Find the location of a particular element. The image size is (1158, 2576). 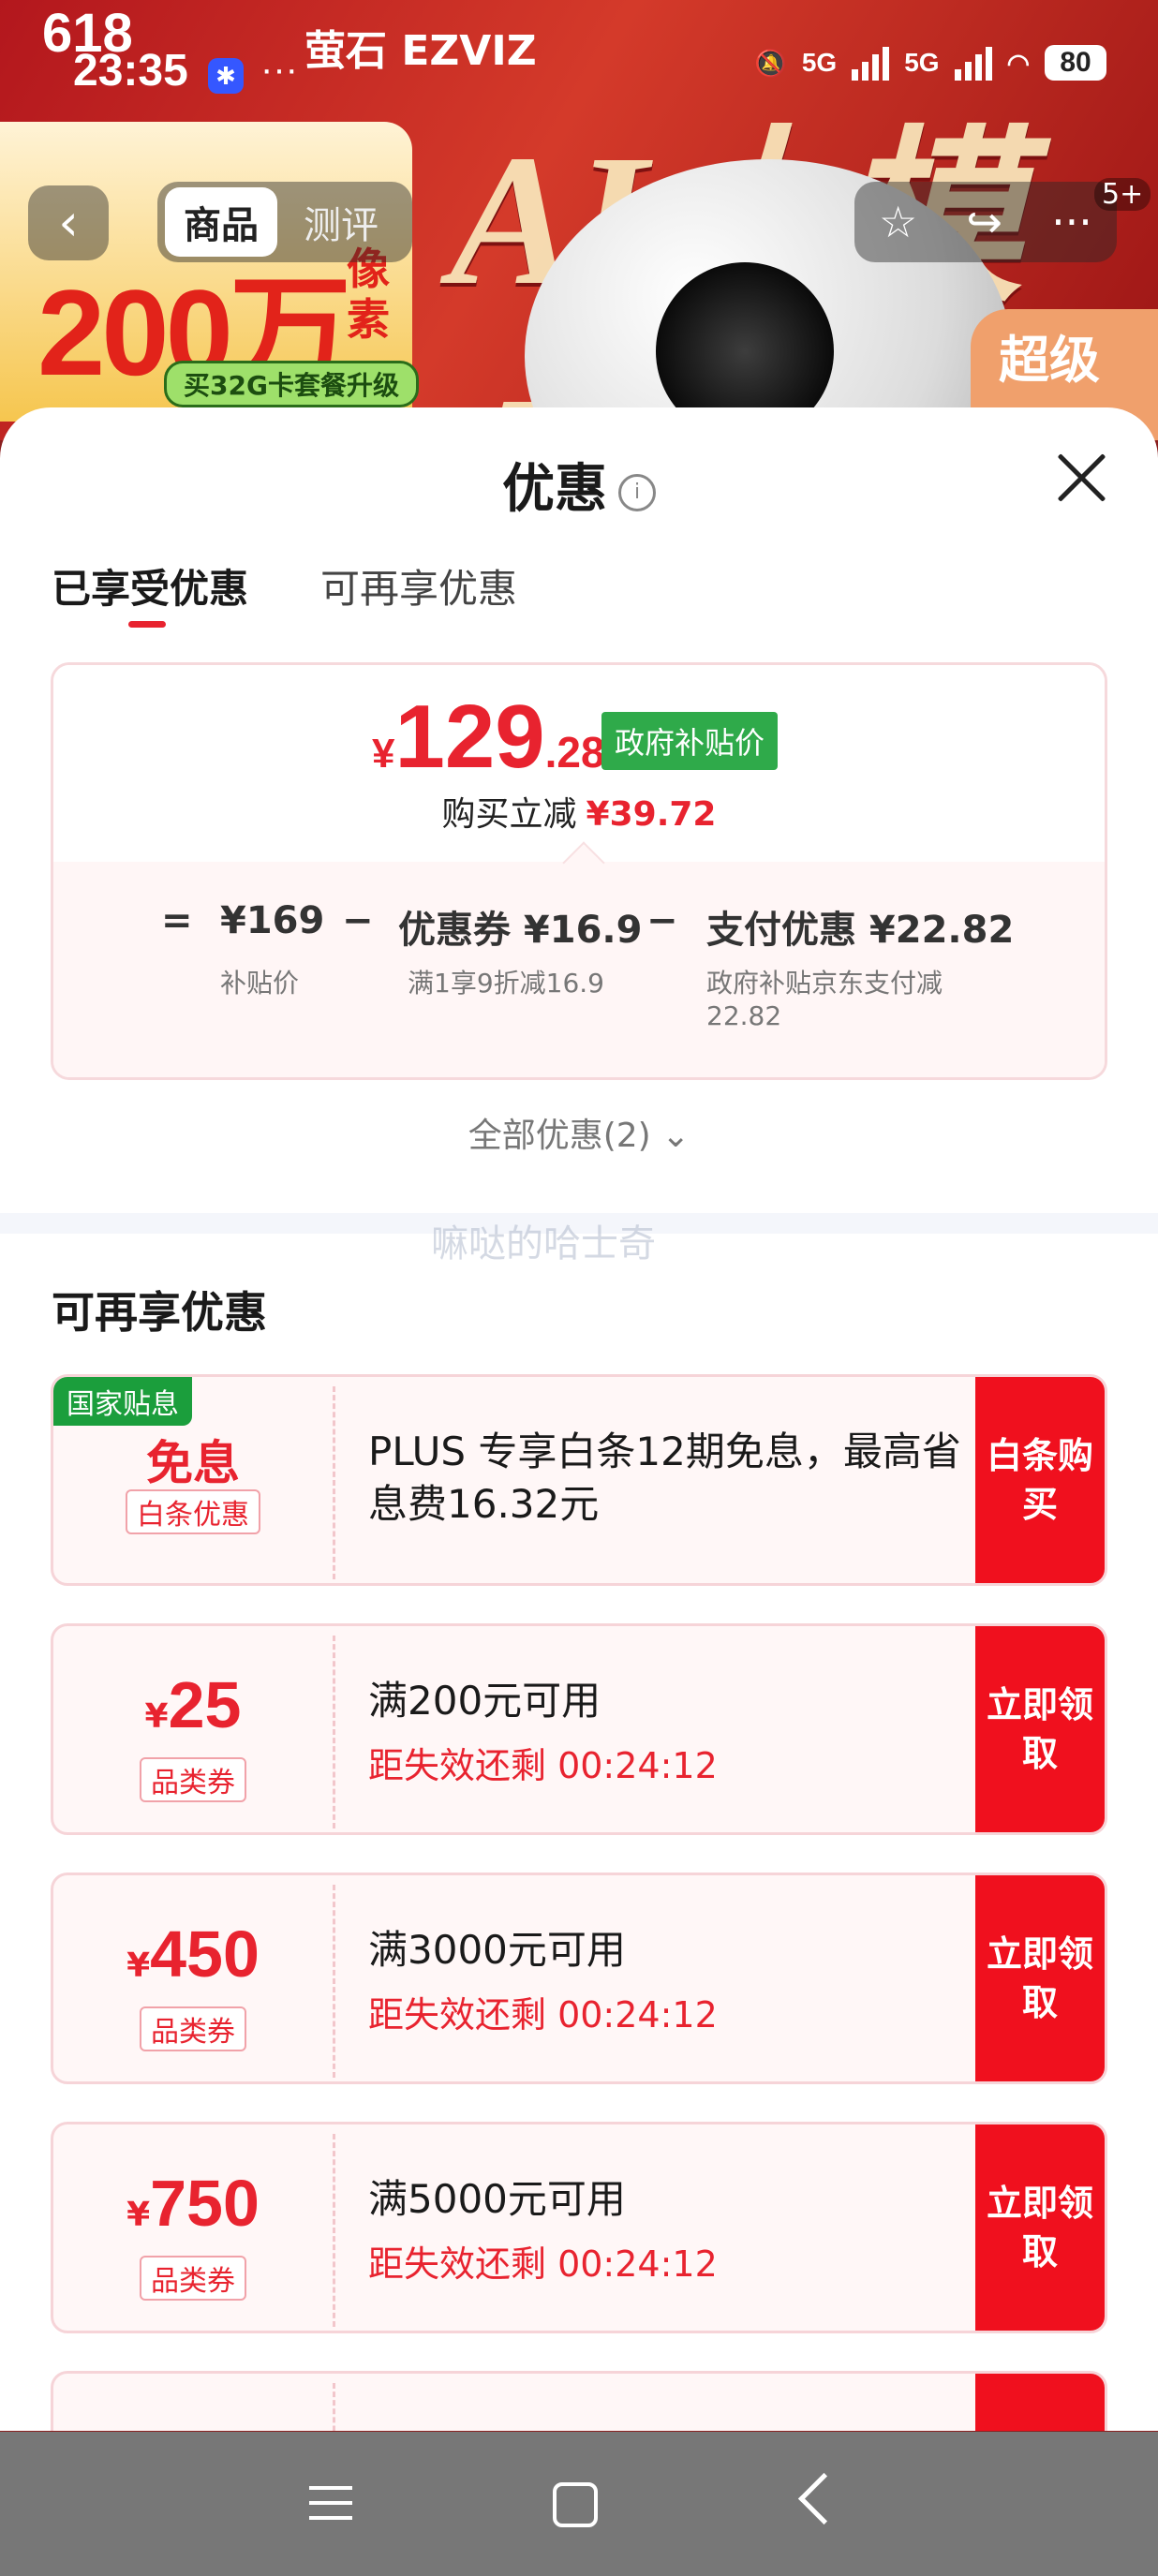

network-type-1: 5G is located at coordinates (819, 62).